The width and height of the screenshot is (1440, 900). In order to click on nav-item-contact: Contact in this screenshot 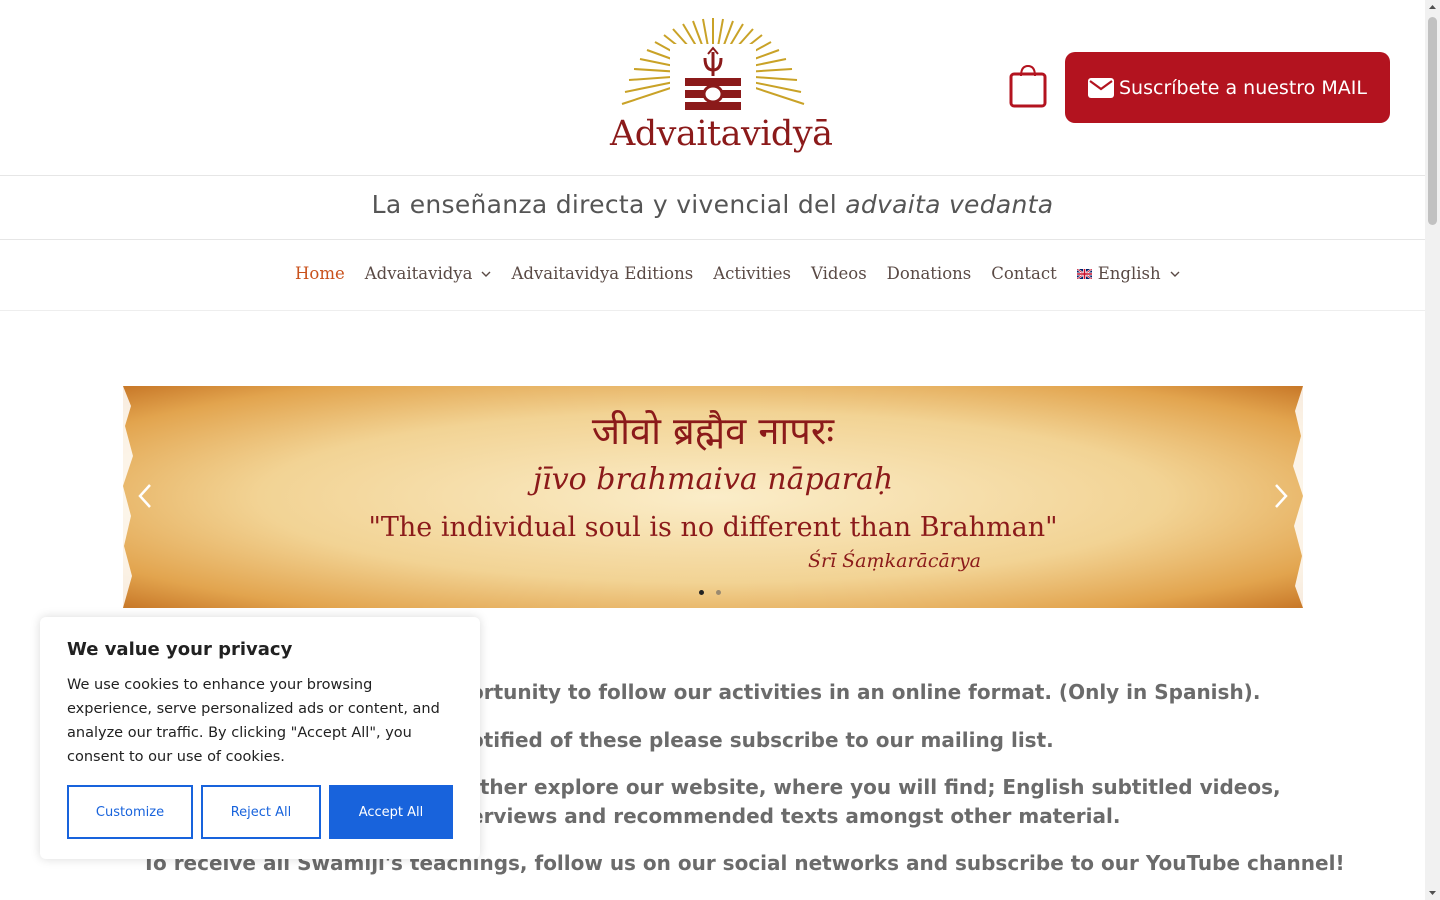, I will do `click(1024, 273)`.